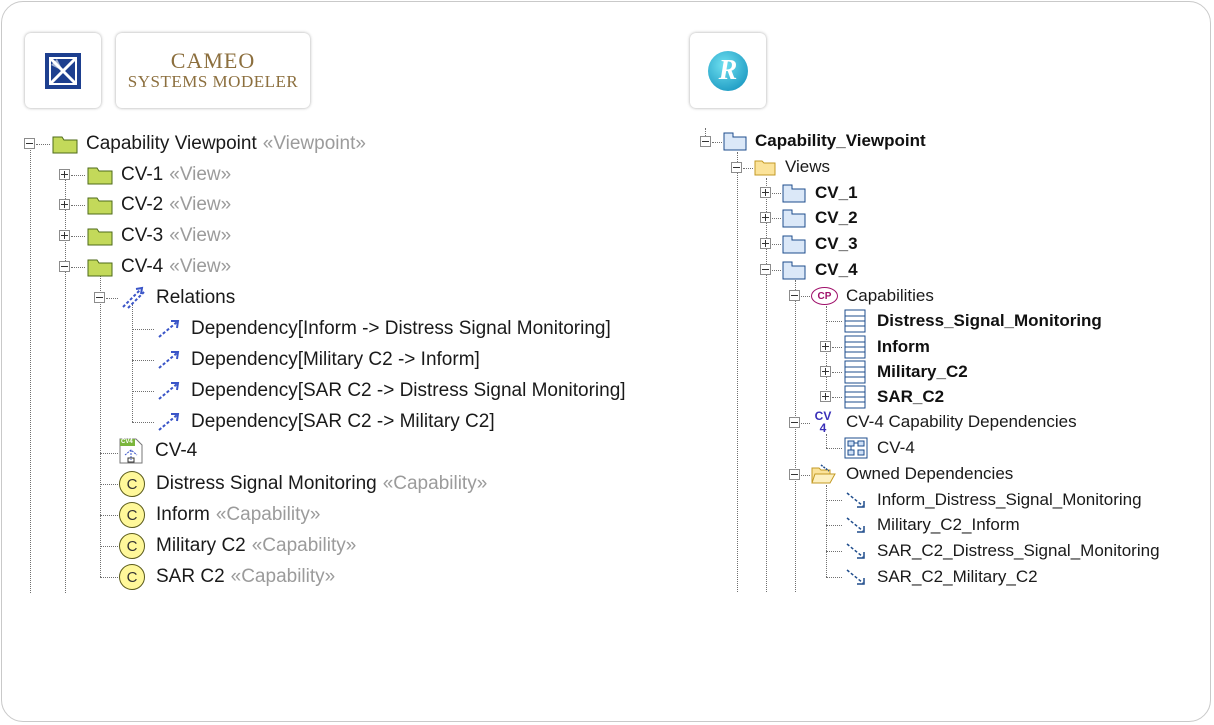 This screenshot has height=725, width=1214. Describe the element at coordinates (794, 474) in the screenshot. I see `expand-toggle-r-owned` at that location.